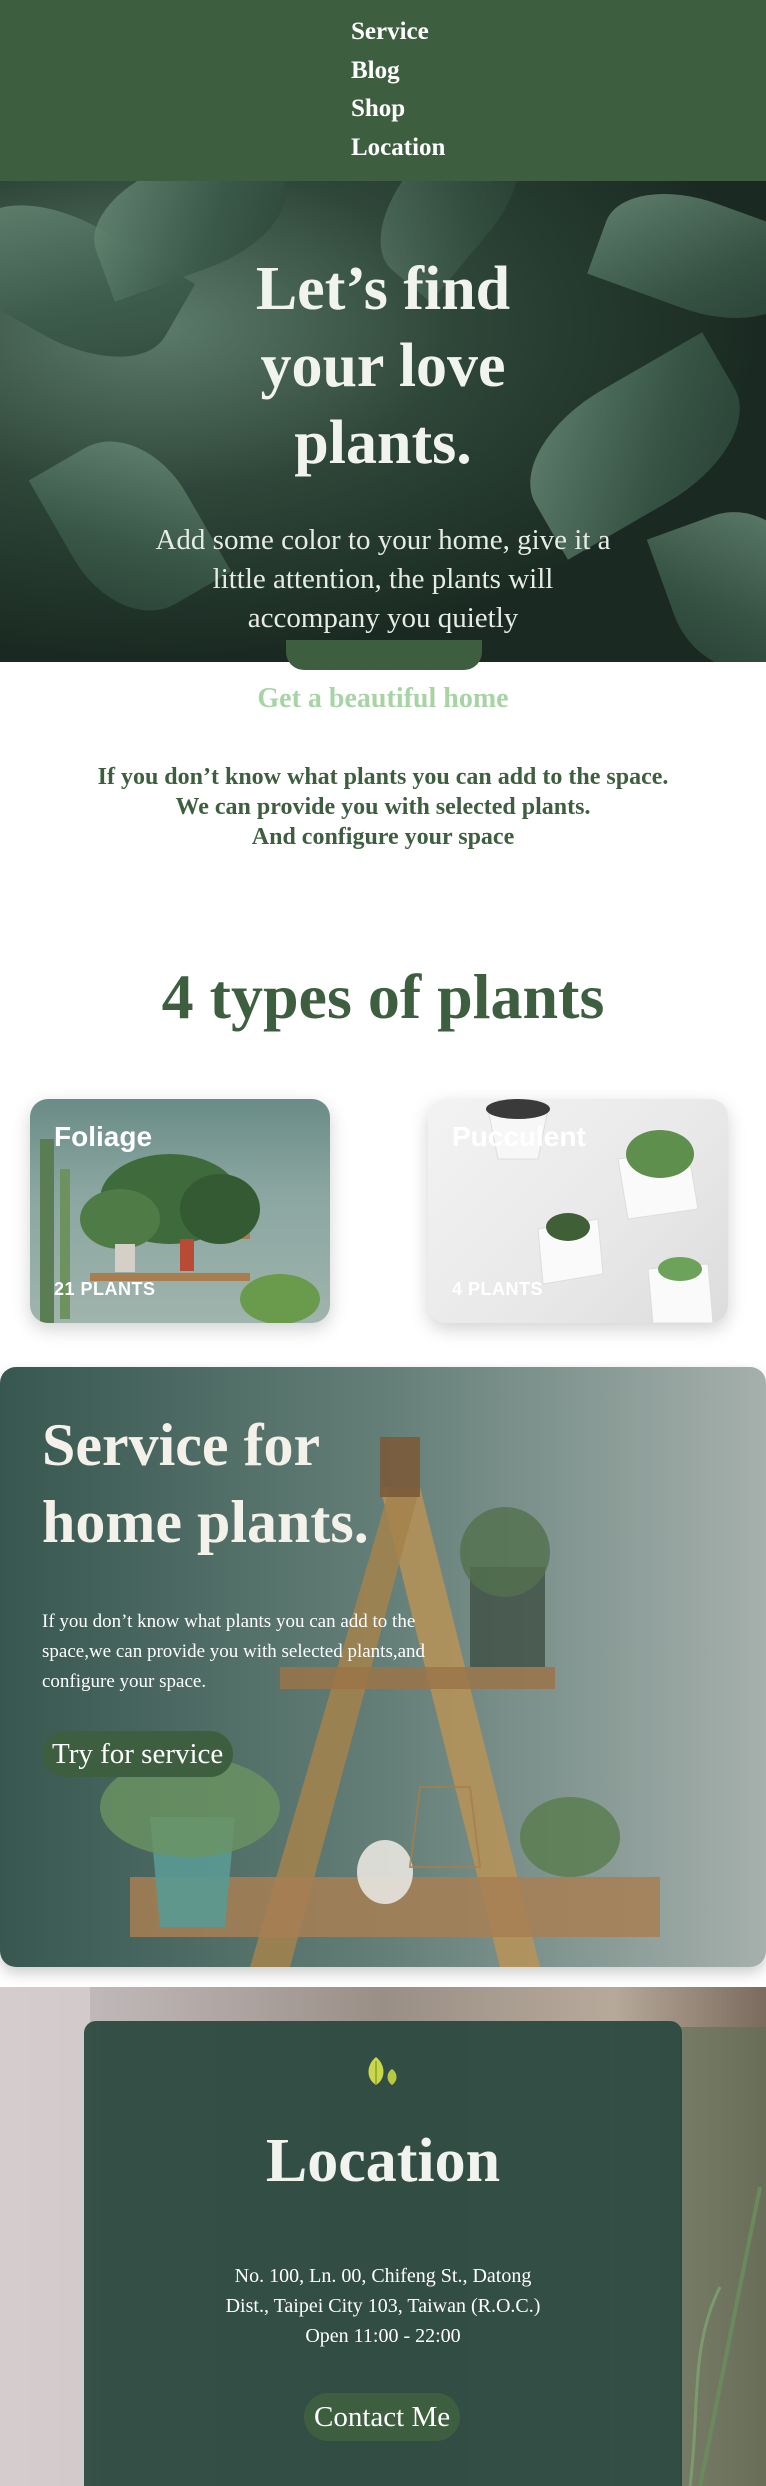 This screenshot has height=2486, width=766. I want to click on nav-item-service: Service, so click(398, 35).